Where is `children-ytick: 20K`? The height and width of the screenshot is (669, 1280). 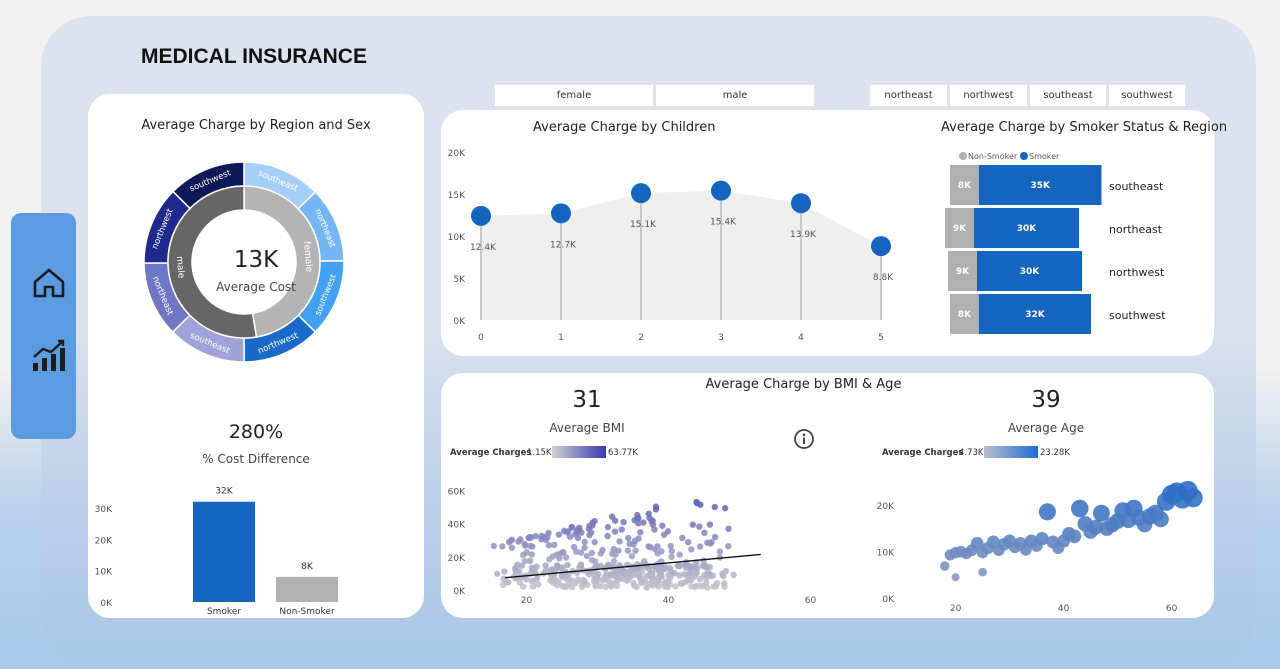 children-ytick: 20K is located at coordinates (457, 154).